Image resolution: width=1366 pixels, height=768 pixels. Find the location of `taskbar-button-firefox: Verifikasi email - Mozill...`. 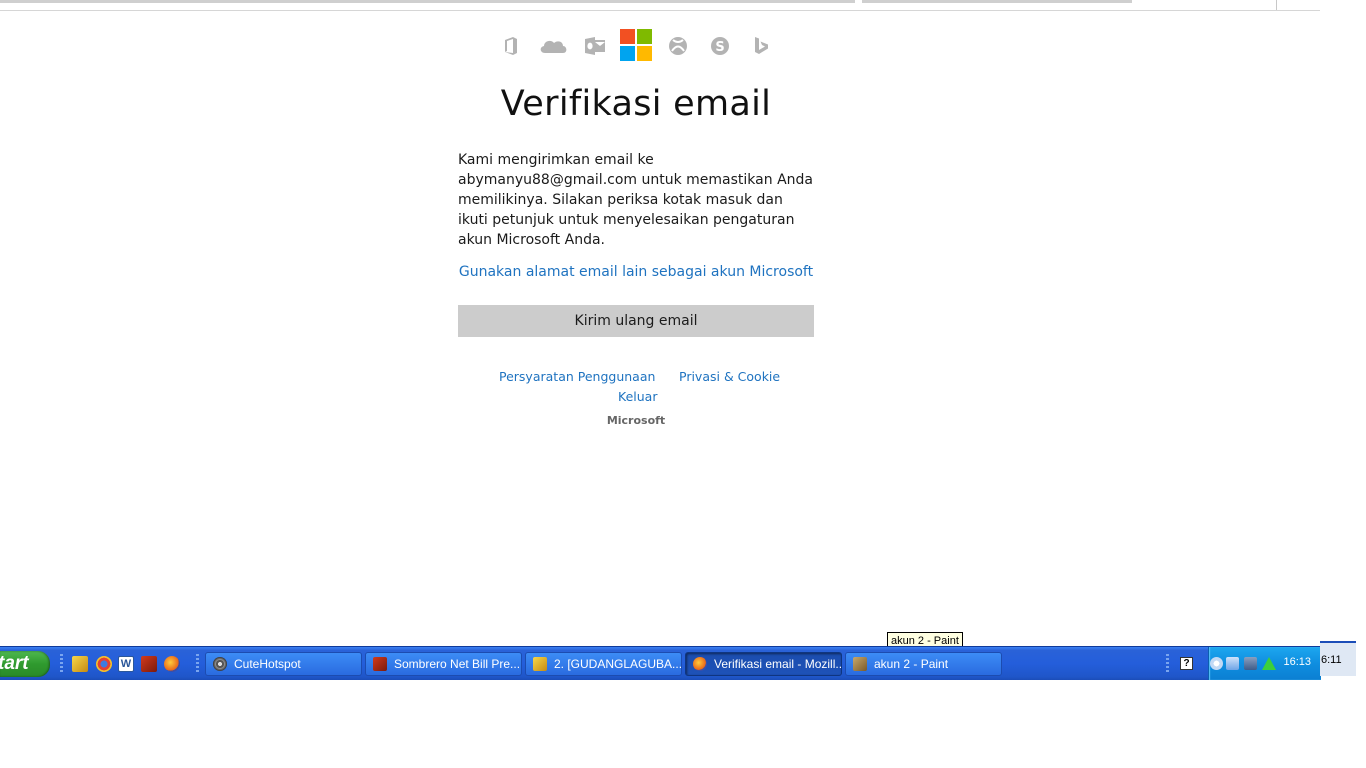

taskbar-button-firefox: Verifikasi email - Mozill... is located at coordinates (763, 664).